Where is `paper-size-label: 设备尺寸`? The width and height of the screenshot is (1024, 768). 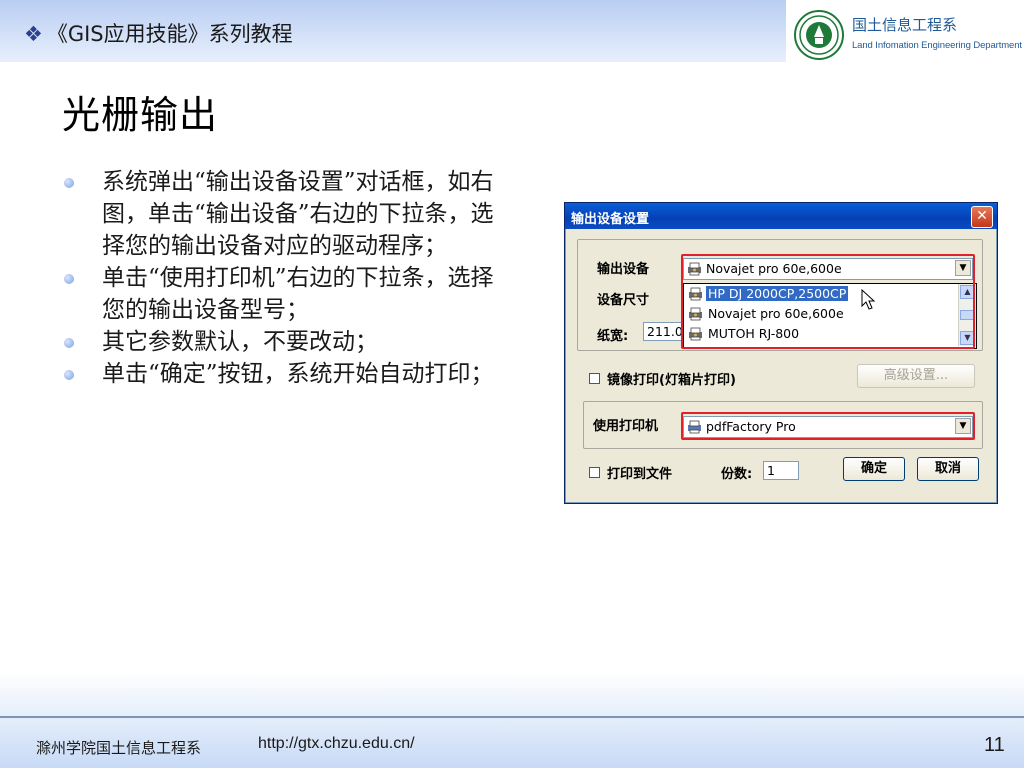 paper-size-label: 设备尺寸 is located at coordinates (623, 300).